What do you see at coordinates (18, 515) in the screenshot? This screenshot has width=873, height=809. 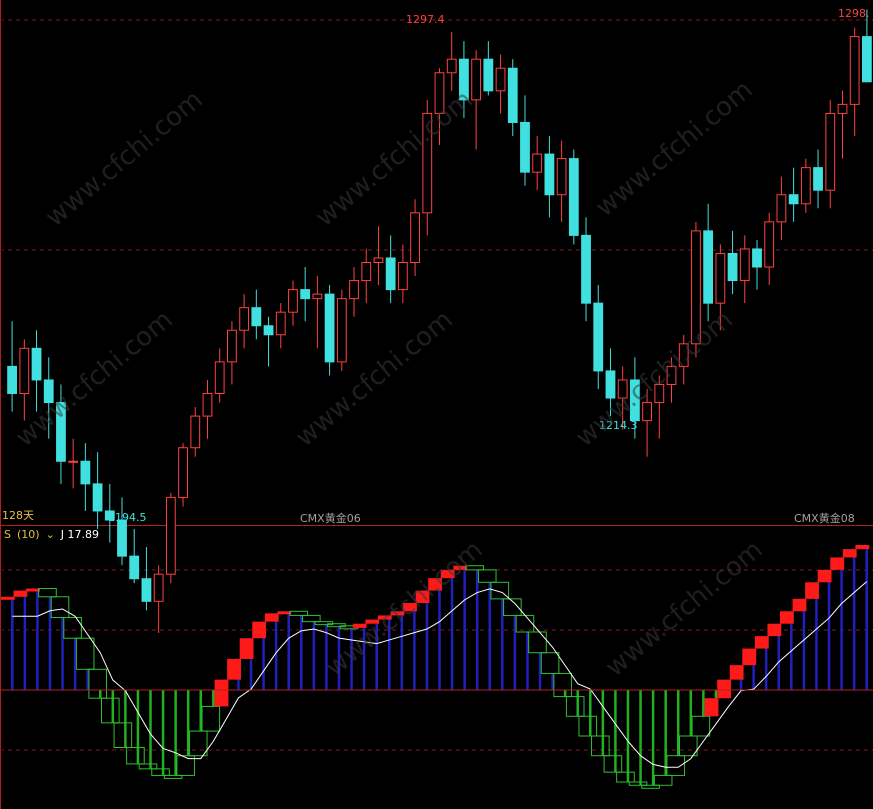 I see `period-label: 128天` at bounding box center [18, 515].